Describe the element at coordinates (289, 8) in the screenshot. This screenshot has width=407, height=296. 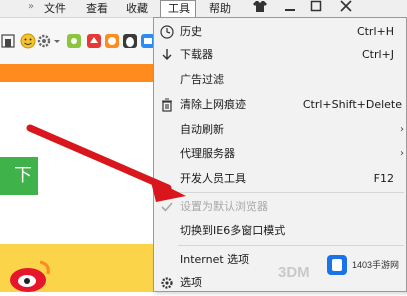
I see `minimize-icon` at that location.